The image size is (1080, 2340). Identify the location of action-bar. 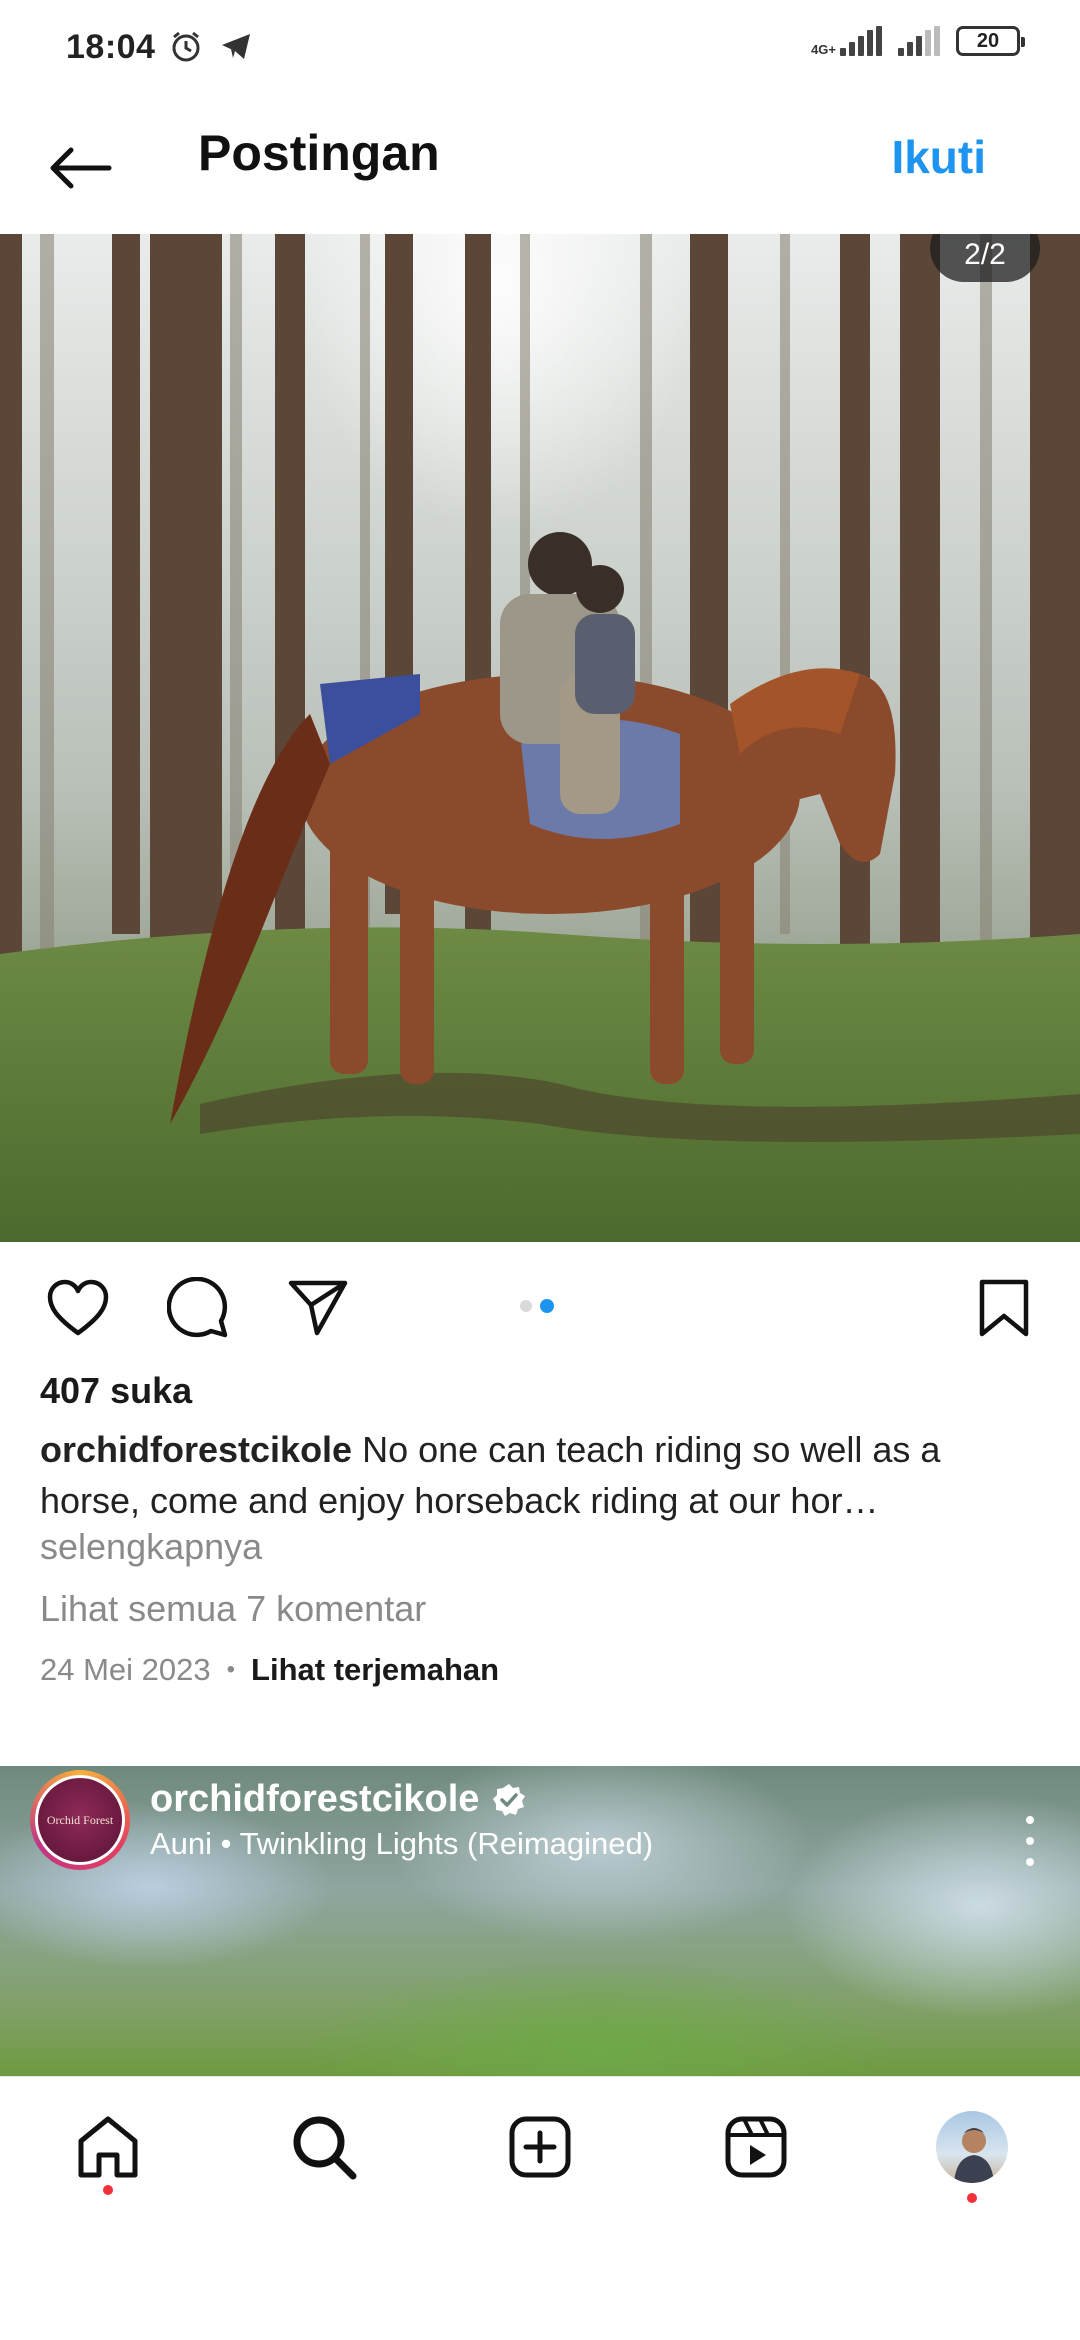
(540, 1305).